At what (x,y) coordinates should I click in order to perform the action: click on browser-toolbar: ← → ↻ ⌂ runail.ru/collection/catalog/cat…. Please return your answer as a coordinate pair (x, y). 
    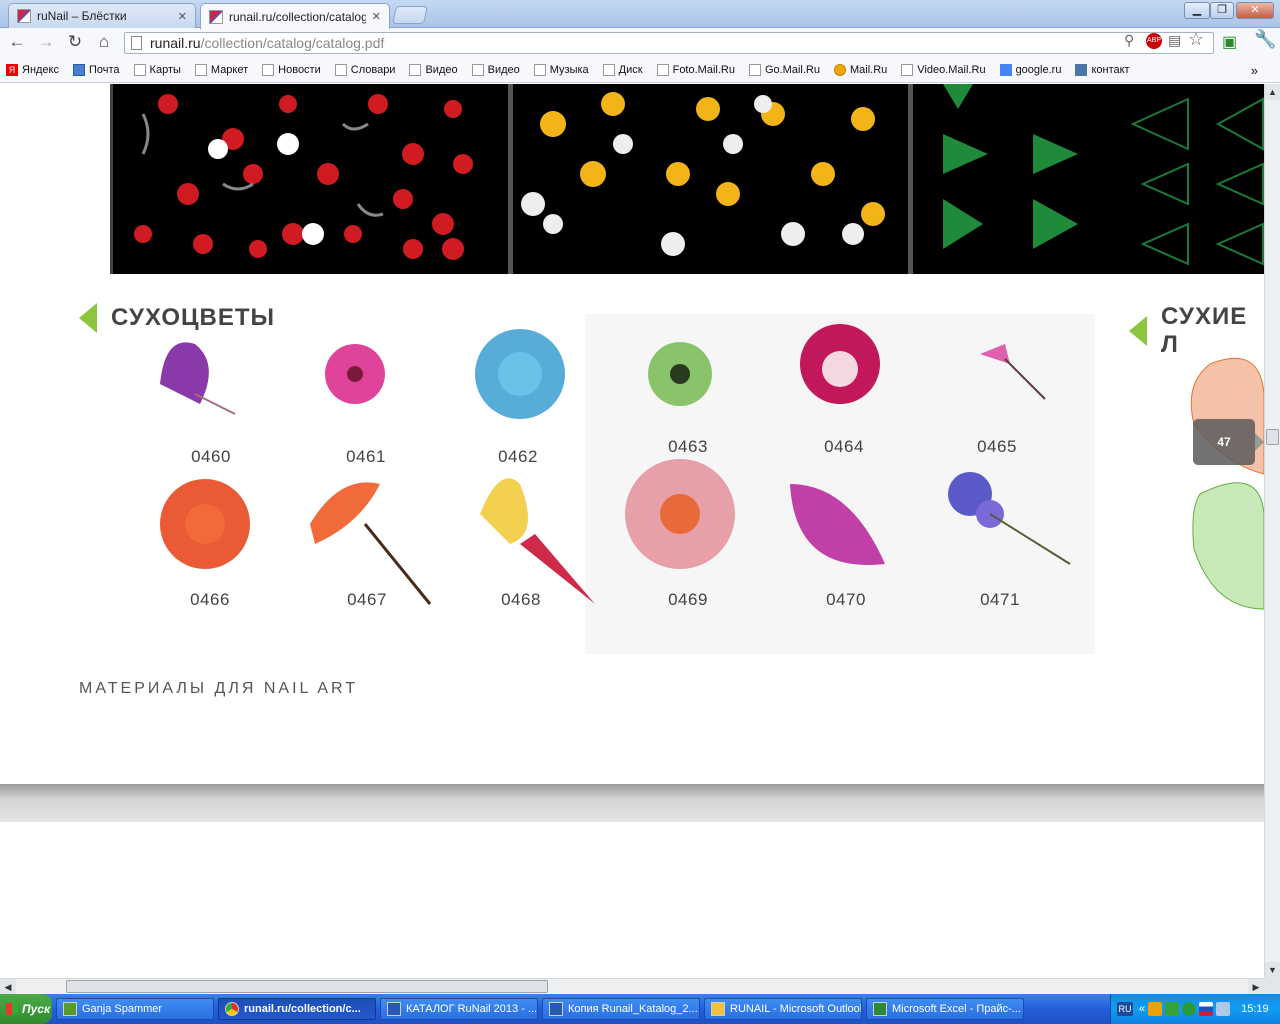
    Looking at the image, I should click on (640, 43).